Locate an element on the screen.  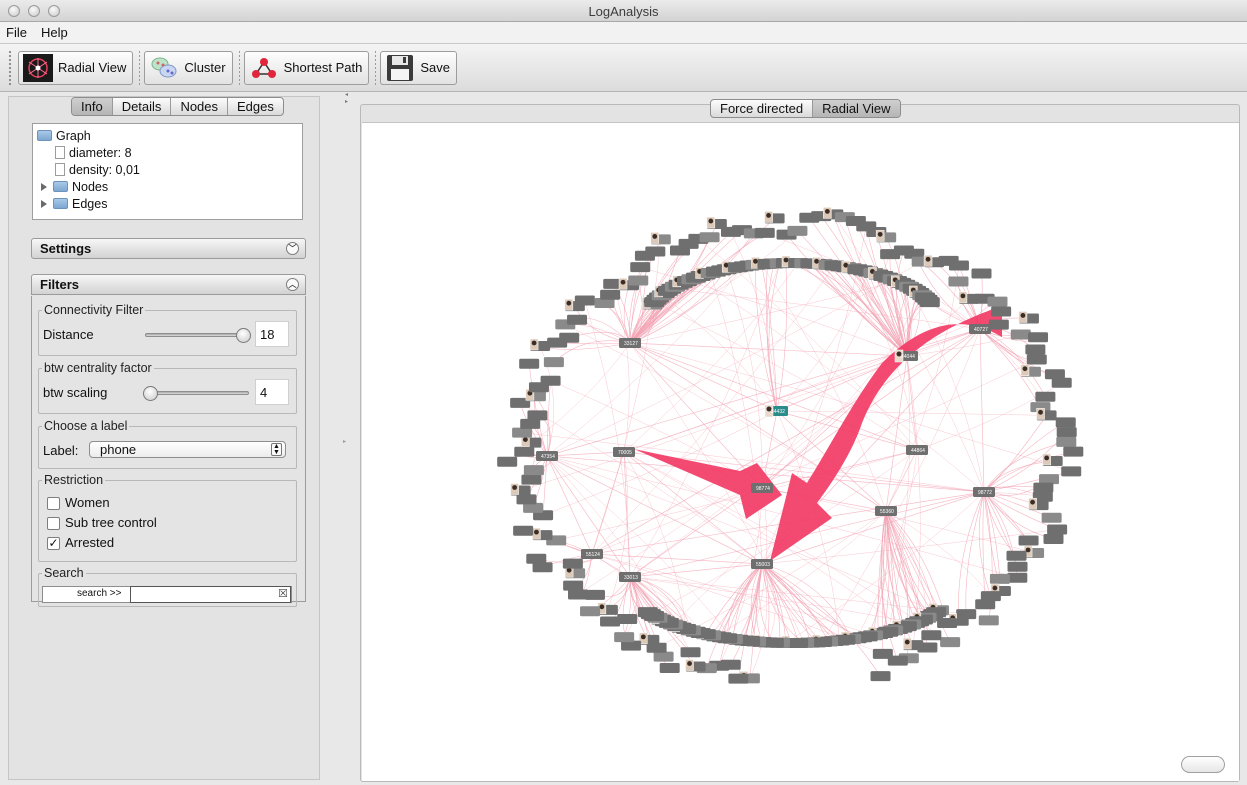
save-button: Save is located at coordinates (419, 67).